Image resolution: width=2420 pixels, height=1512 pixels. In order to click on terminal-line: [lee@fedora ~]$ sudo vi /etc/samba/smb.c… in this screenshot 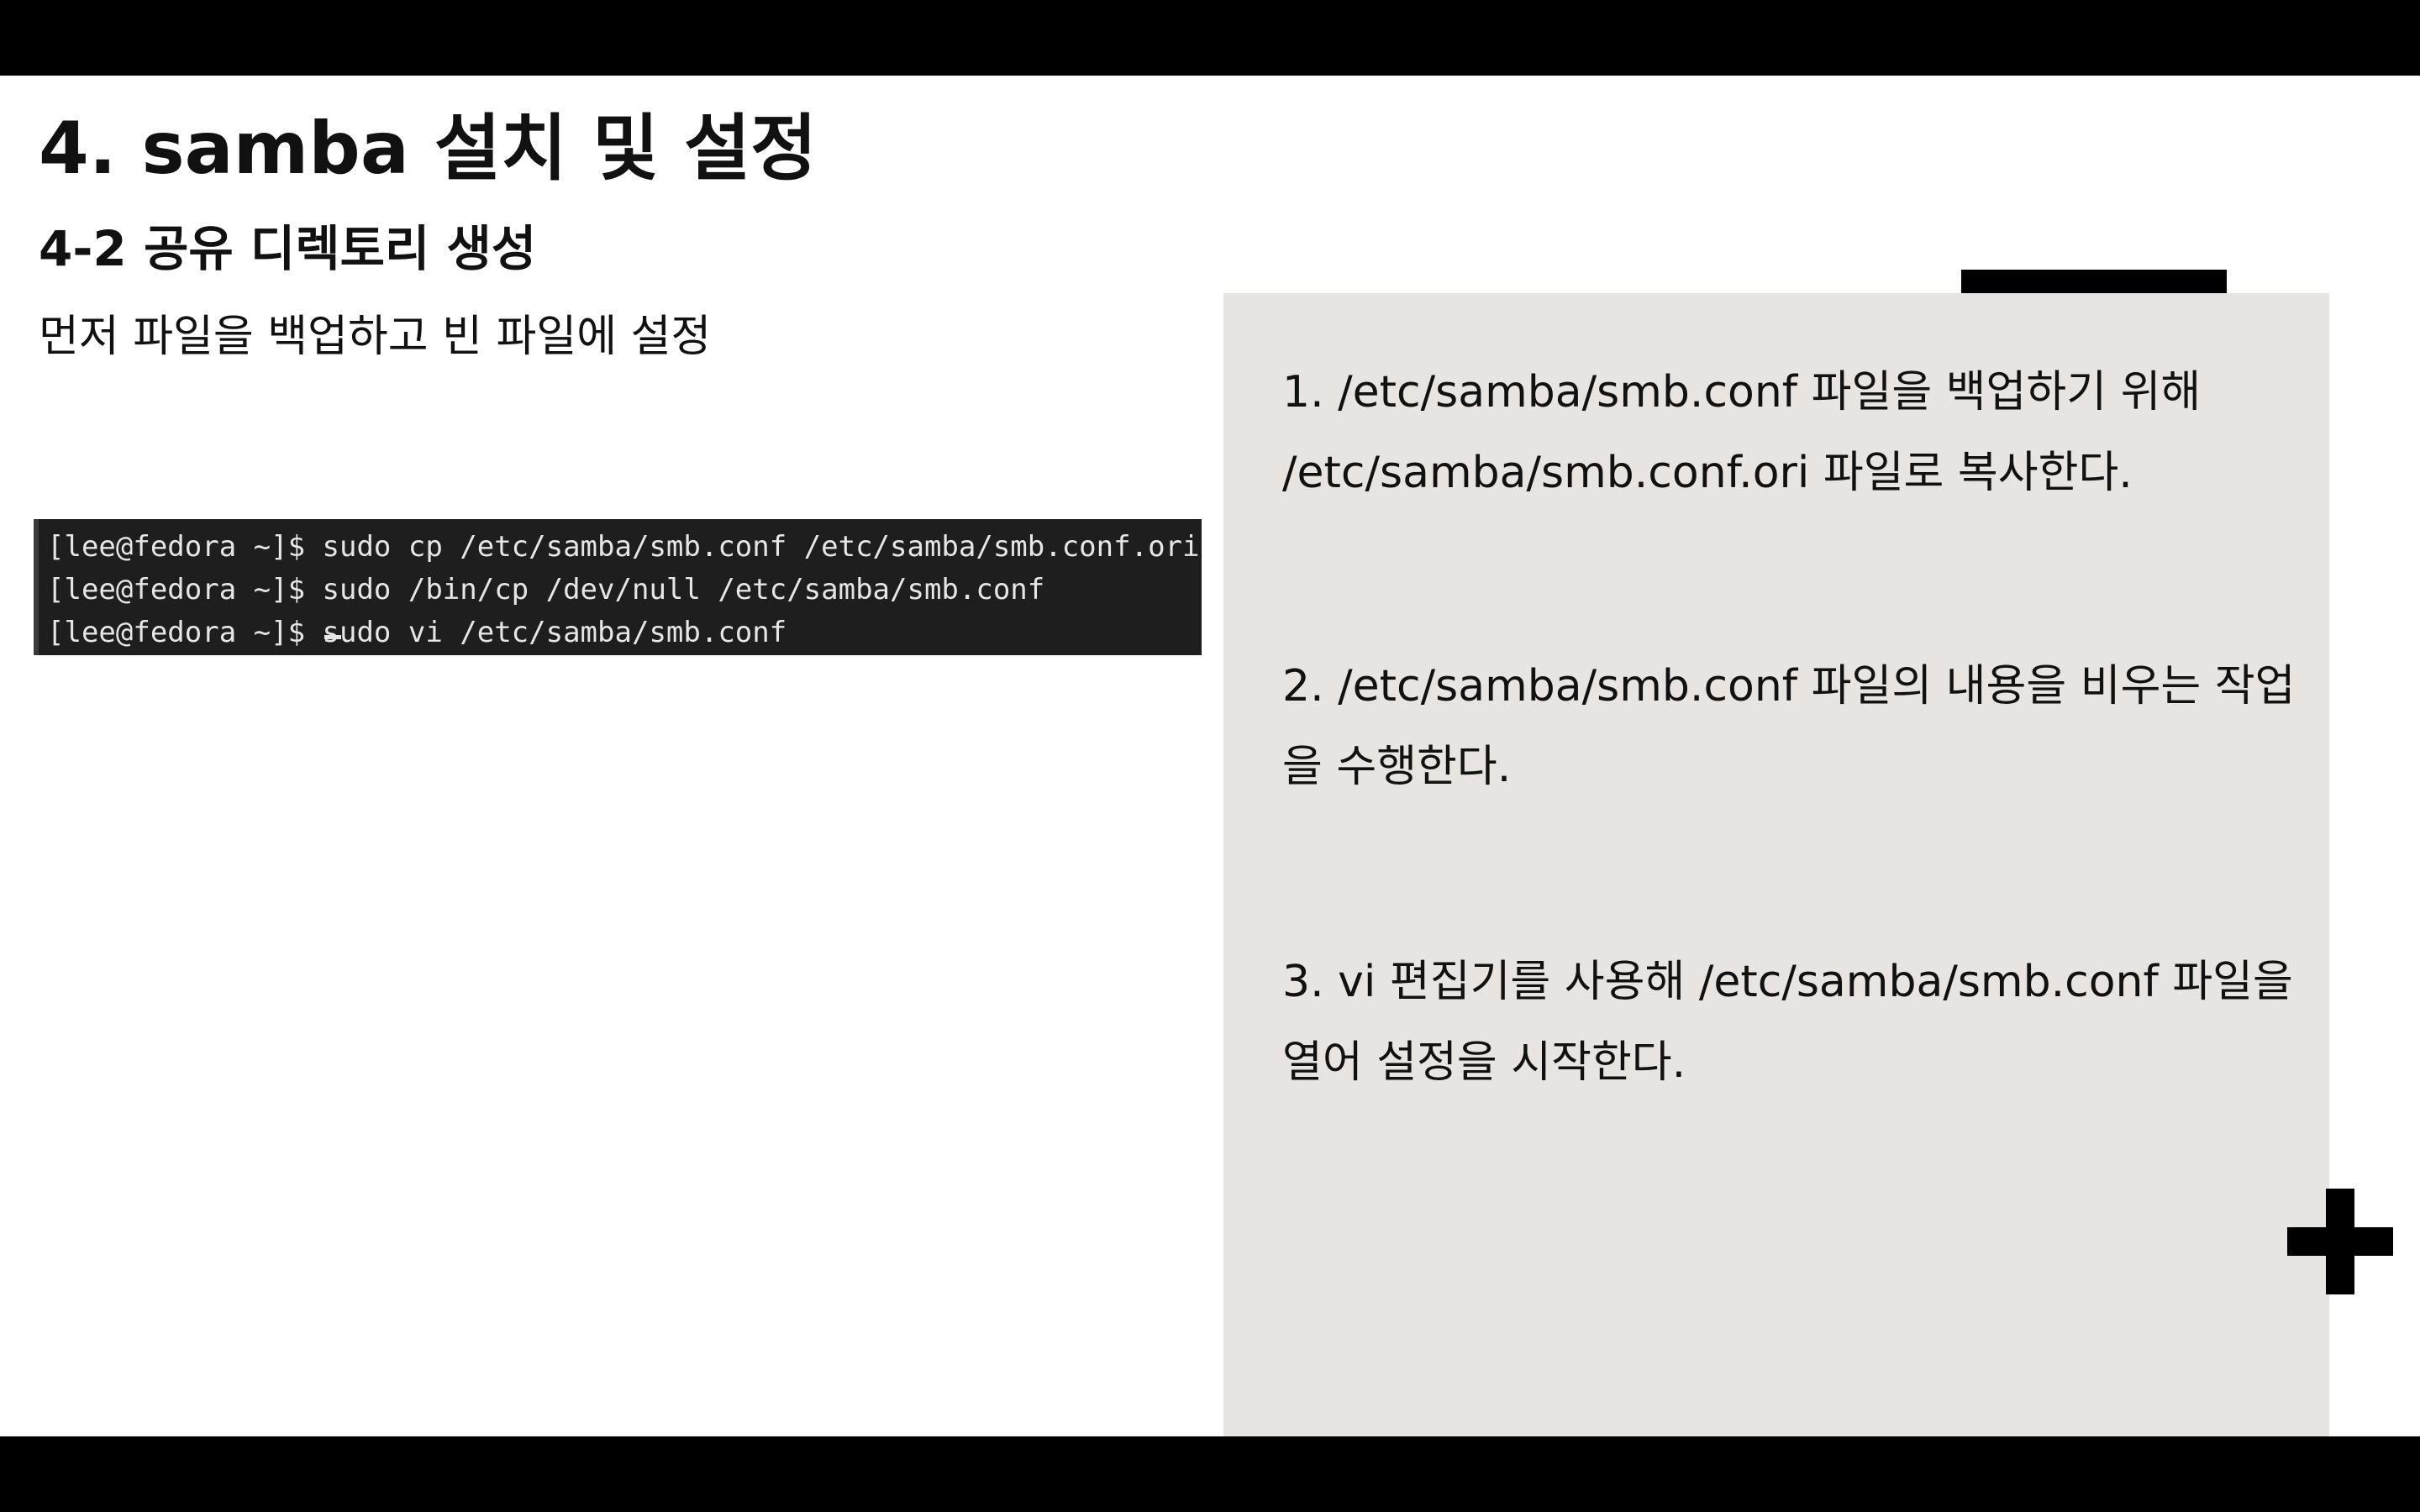, I will do `click(417, 632)`.